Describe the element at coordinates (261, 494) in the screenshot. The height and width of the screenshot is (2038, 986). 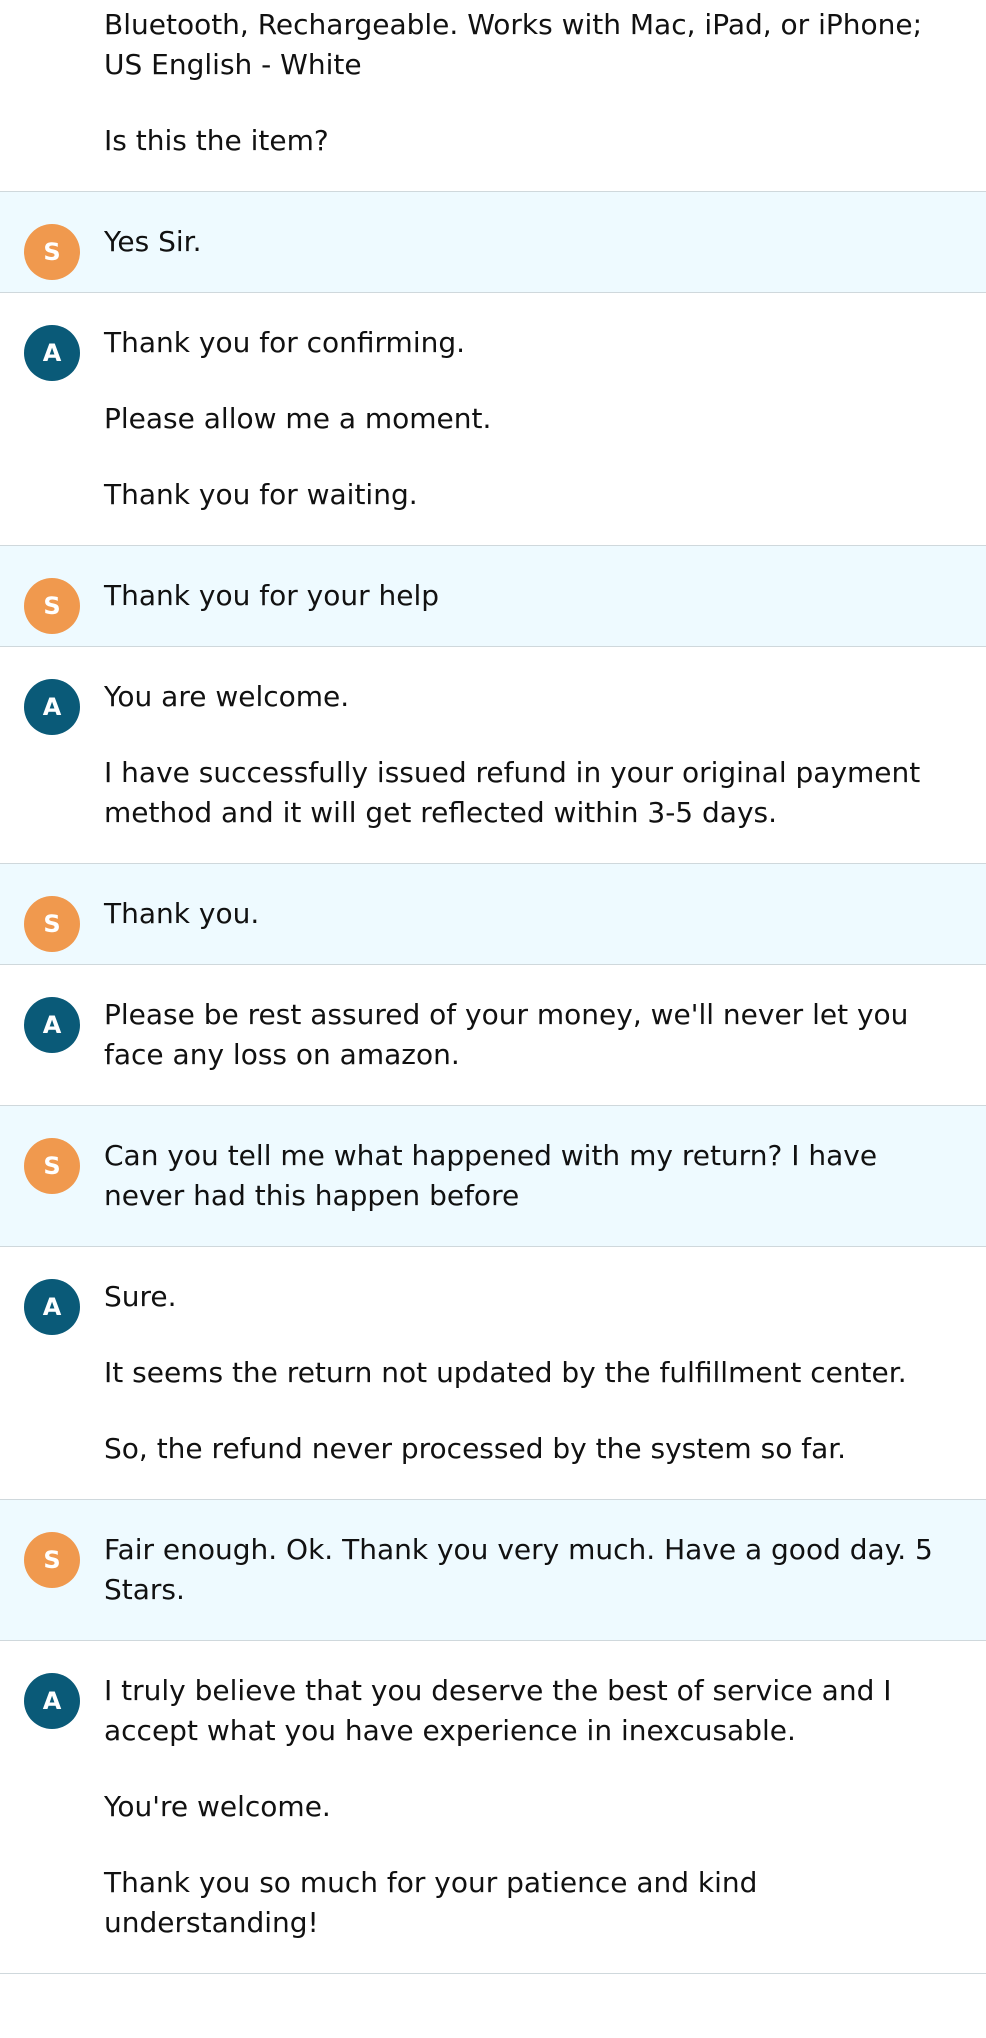
I see `message-text: Thank you for waiting.` at that location.